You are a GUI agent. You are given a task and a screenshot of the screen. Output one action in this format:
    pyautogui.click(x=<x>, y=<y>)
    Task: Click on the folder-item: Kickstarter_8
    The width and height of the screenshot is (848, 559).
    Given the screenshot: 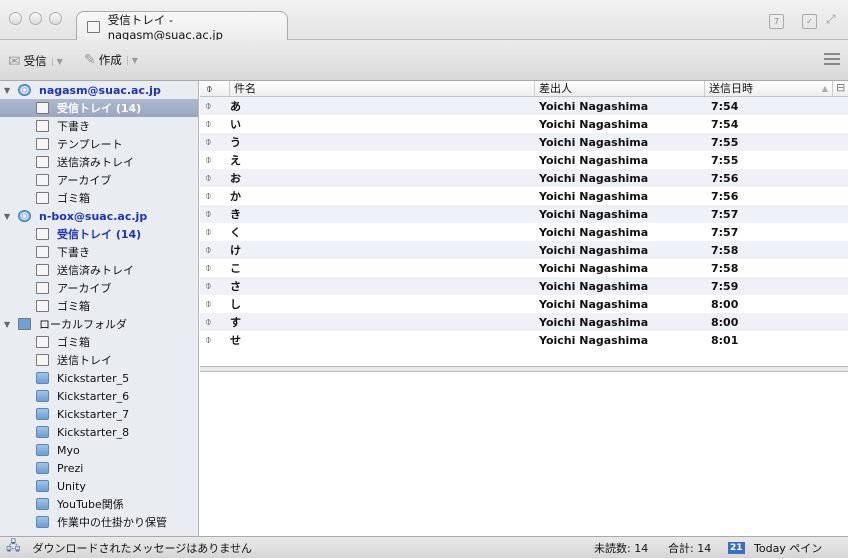 What is the action you would take?
    pyautogui.click(x=99, y=432)
    